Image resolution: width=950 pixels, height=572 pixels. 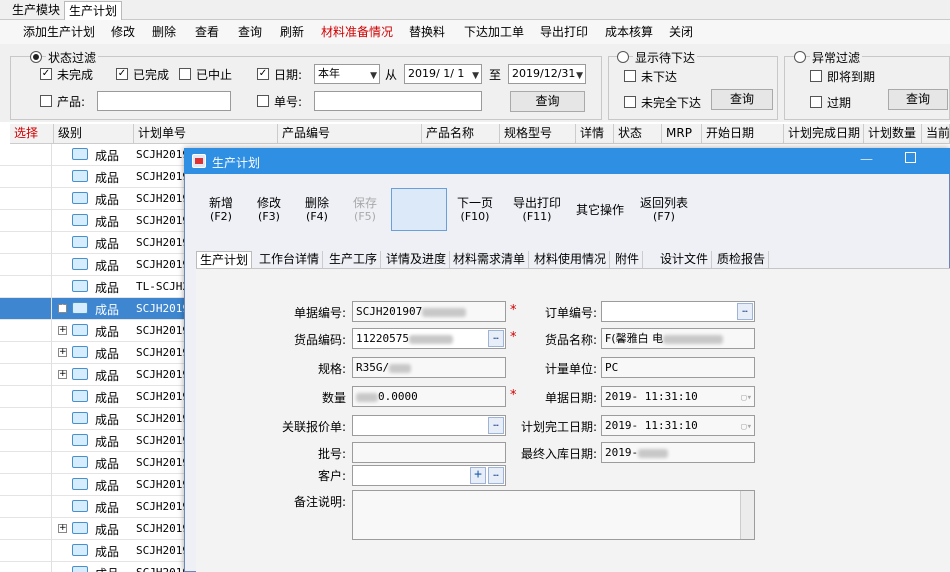 I want to click on col-plan-finish-date: 计划完成日期, so click(x=824, y=134).